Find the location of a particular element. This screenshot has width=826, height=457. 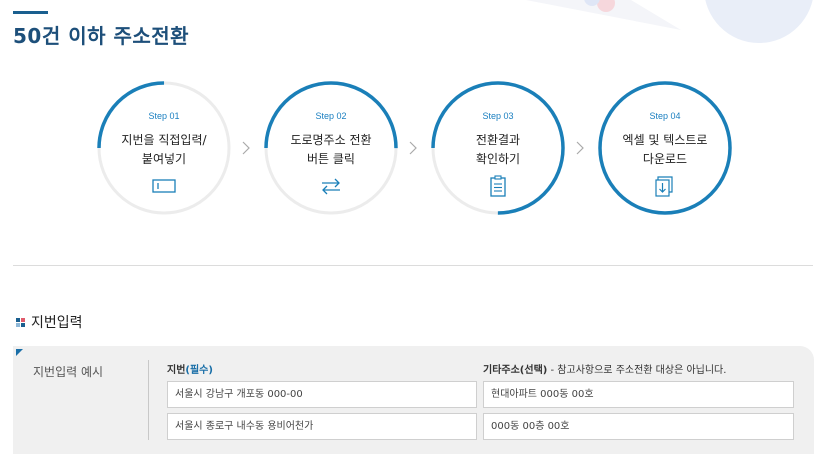

col-jibun-header: 지번(필수) is located at coordinates (190, 368).